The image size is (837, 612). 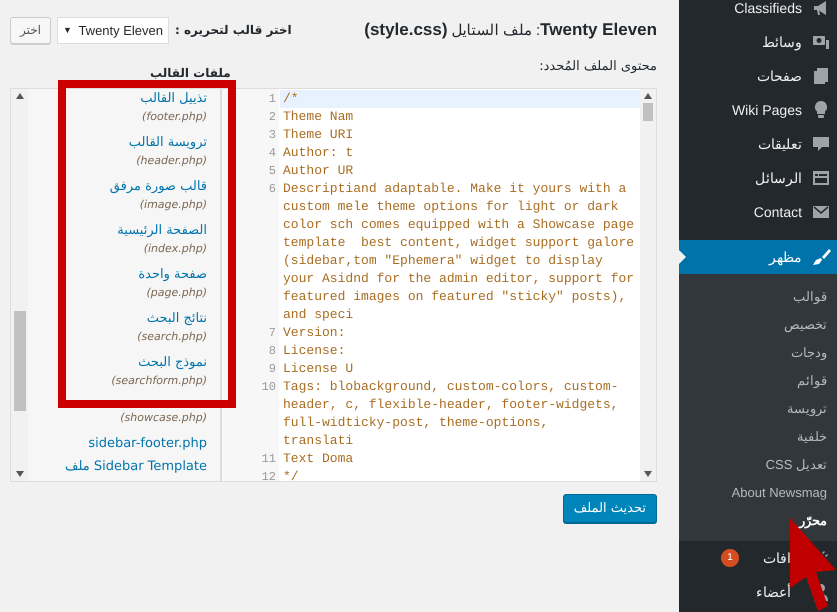 I want to click on code-line: color sch comes equipped with a Showcase page, so click(x=459, y=225).